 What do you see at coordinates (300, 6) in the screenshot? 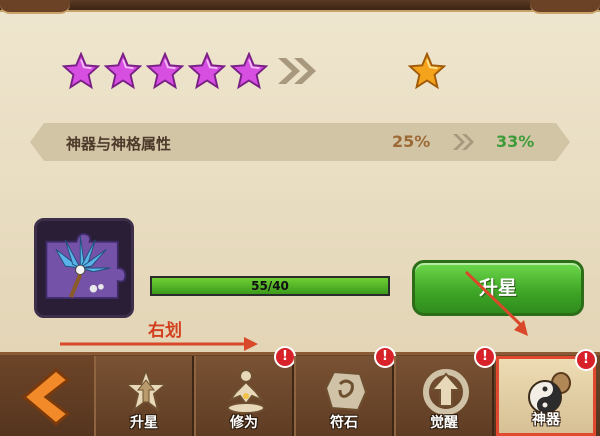
I see `top-frame` at bounding box center [300, 6].